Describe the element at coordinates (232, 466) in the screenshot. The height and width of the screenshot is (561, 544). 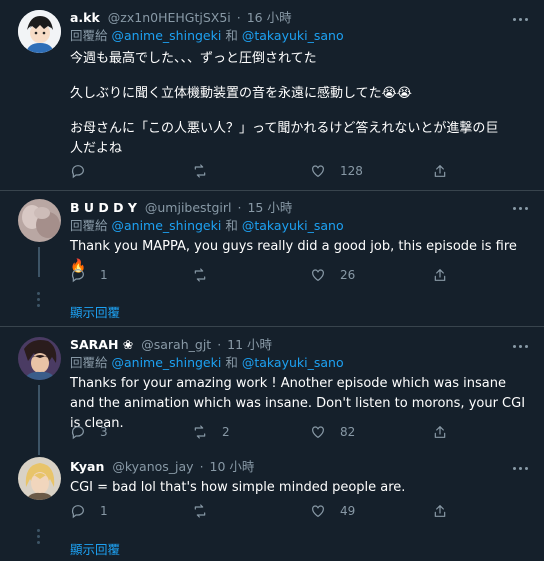
I see `tweet-timestamp: 10 小時` at that location.